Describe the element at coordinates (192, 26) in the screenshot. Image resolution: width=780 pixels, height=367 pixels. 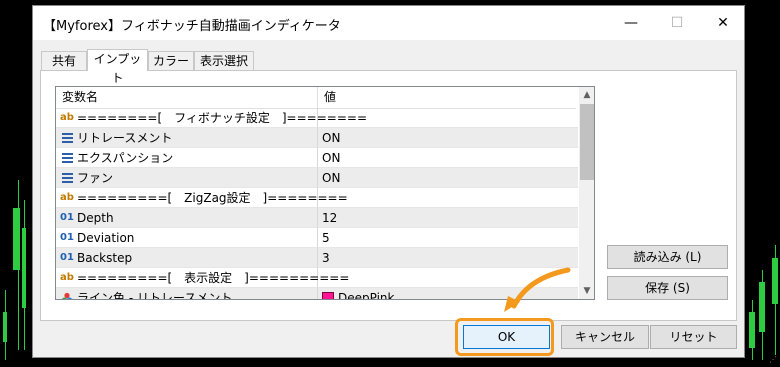
I see `window-title: 【Myforex】フィボナッチ自動描画インディケータ` at that location.